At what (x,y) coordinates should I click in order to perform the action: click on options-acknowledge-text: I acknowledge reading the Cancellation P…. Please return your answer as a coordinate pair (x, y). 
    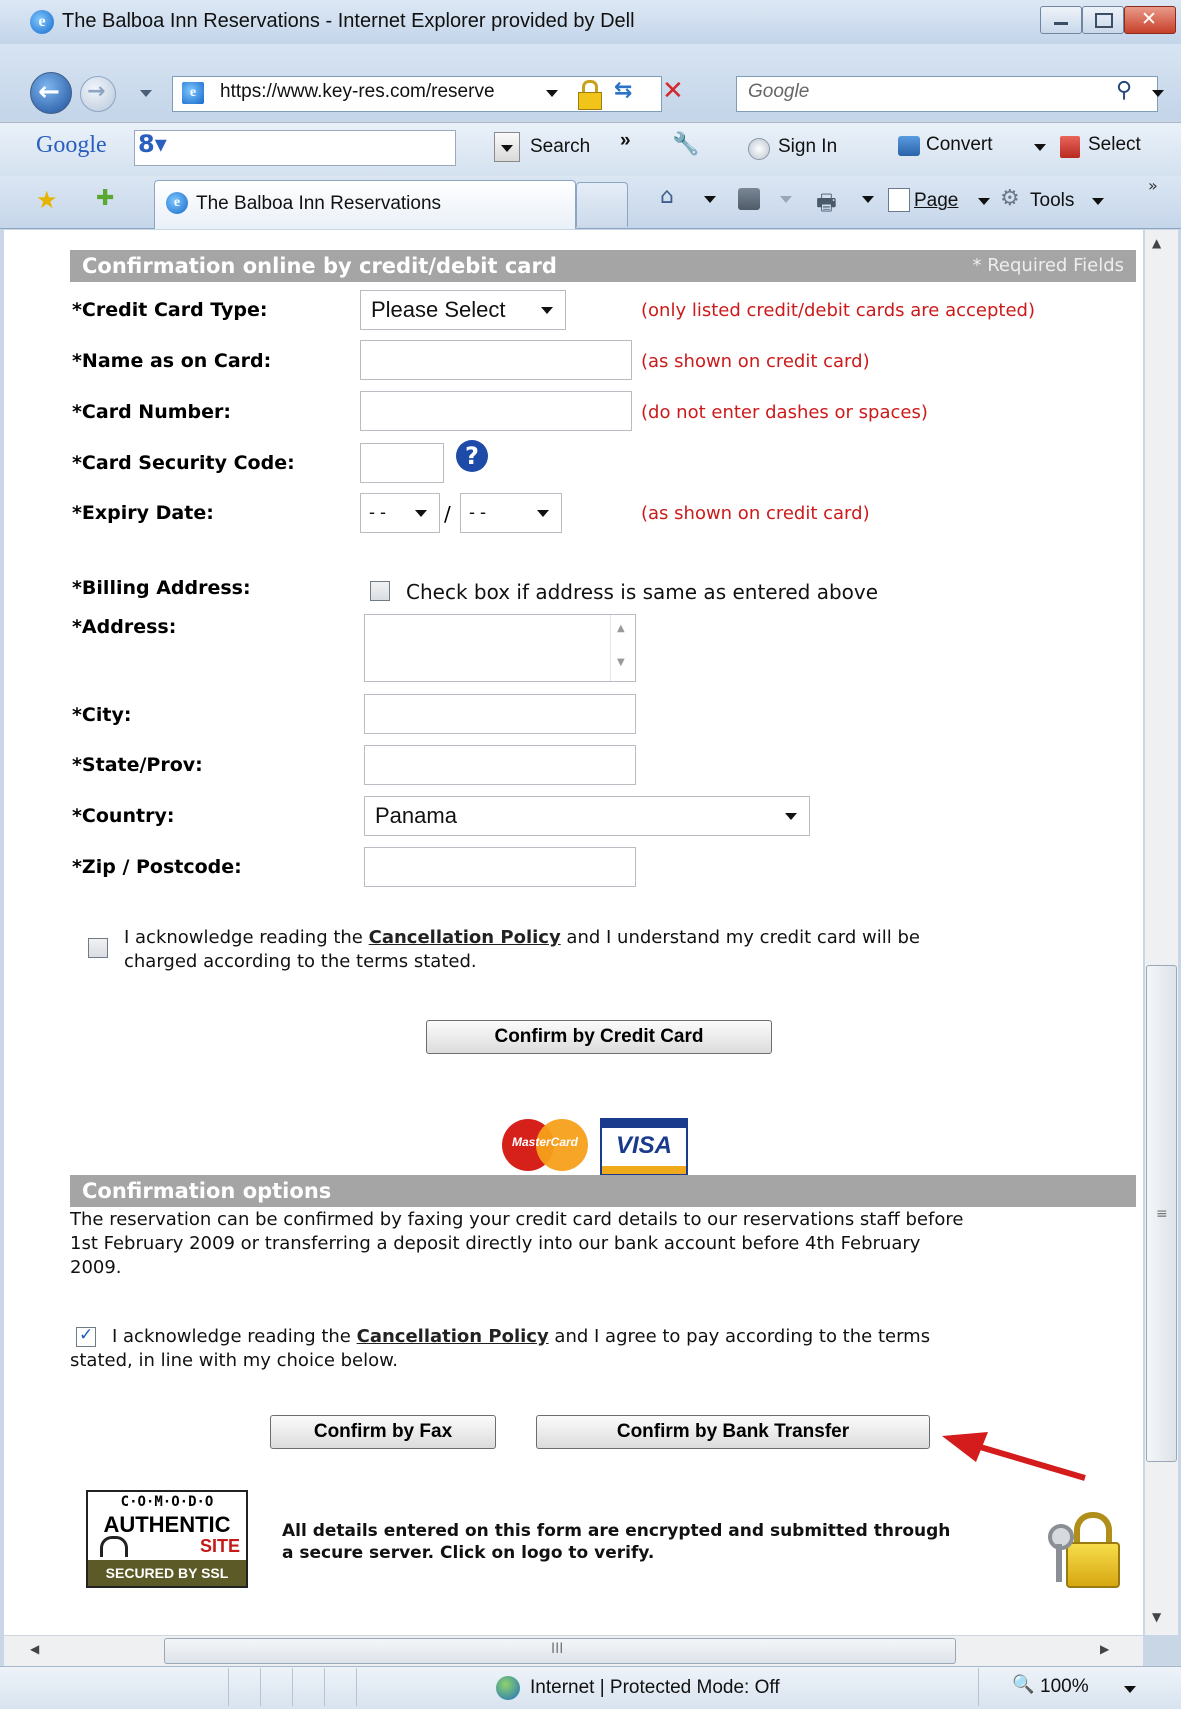
    Looking at the image, I should click on (605, 1349).